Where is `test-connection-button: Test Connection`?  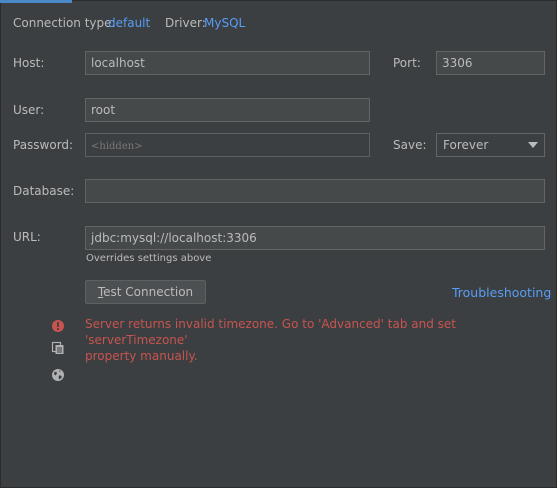
test-connection-button: Test Connection is located at coordinates (145, 292).